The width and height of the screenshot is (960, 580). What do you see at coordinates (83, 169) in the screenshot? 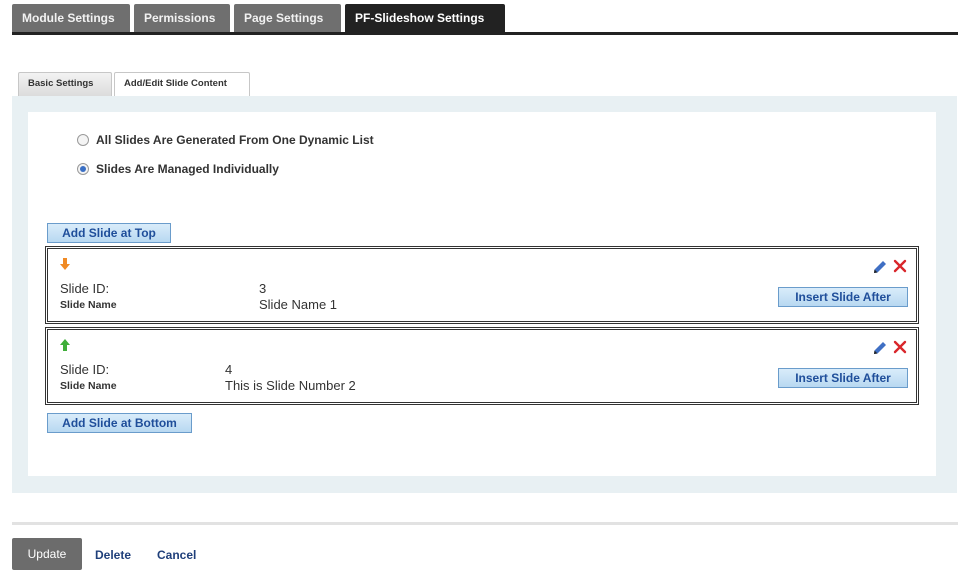
I see `radio-button-managed-individually` at bounding box center [83, 169].